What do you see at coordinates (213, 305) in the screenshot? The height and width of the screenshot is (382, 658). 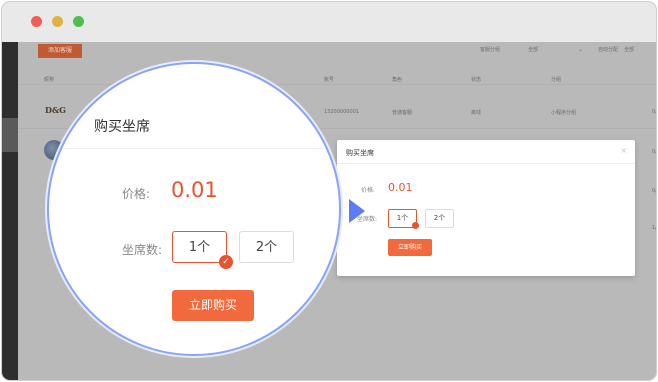 I see `magnified-buy-now-button: 立即购买` at bounding box center [213, 305].